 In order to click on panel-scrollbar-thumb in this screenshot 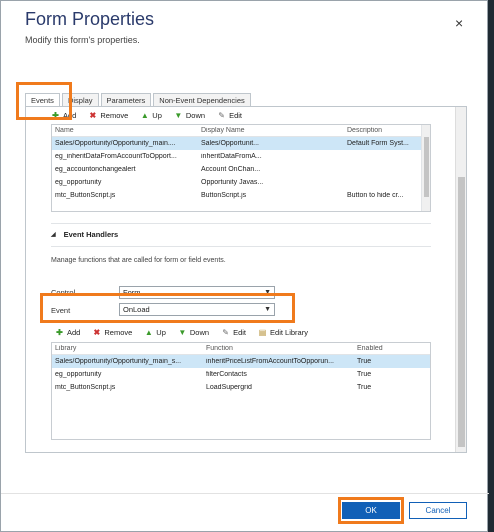, I will do `click(461, 312)`.